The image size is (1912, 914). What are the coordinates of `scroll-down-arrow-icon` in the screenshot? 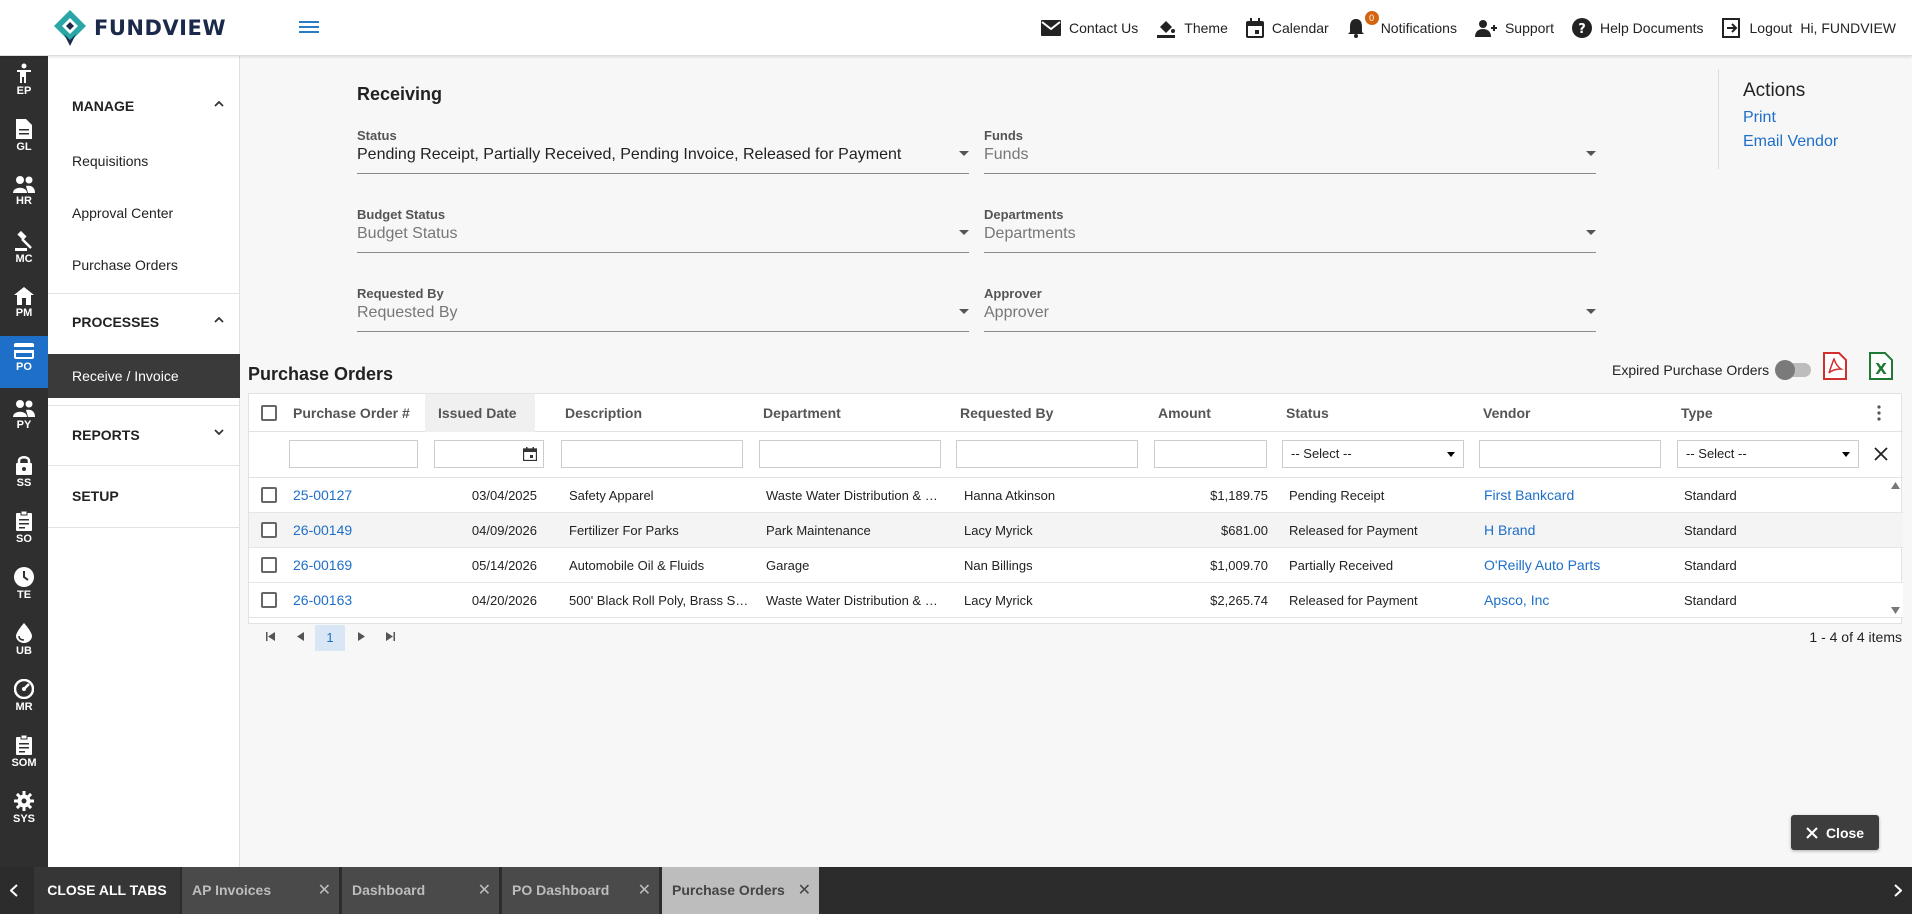 It's located at (1895, 610).